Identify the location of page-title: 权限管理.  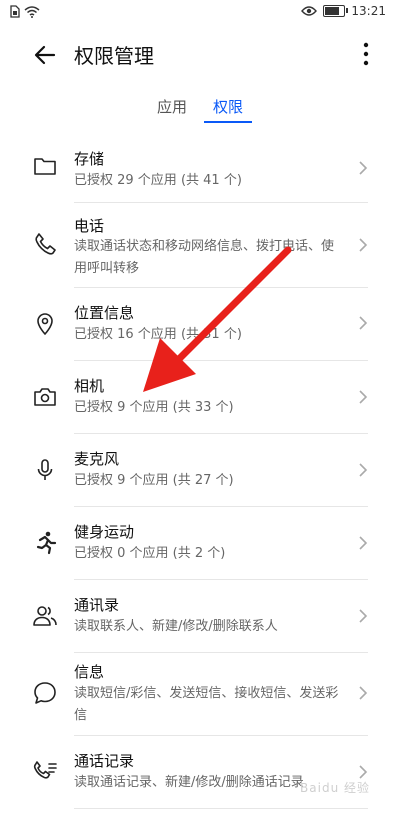
(114, 56).